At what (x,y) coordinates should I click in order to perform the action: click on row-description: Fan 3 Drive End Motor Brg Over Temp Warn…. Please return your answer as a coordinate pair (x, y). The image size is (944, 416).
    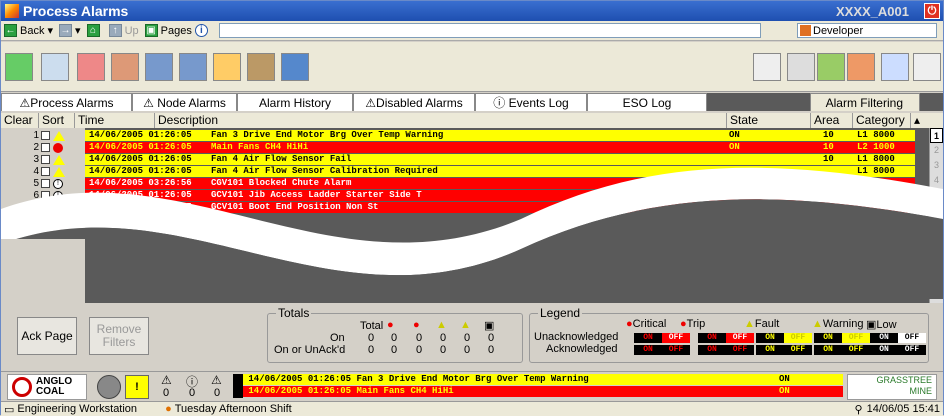
    Looking at the image, I should click on (327, 135).